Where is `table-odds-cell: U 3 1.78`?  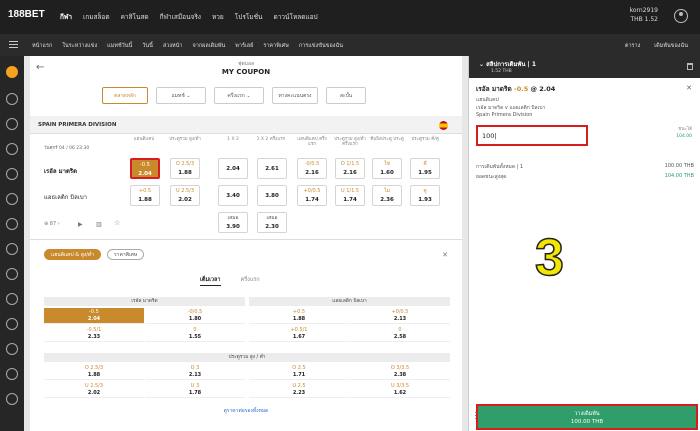
table-odds-cell: U 3 1.78 is located at coordinates (195, 390).